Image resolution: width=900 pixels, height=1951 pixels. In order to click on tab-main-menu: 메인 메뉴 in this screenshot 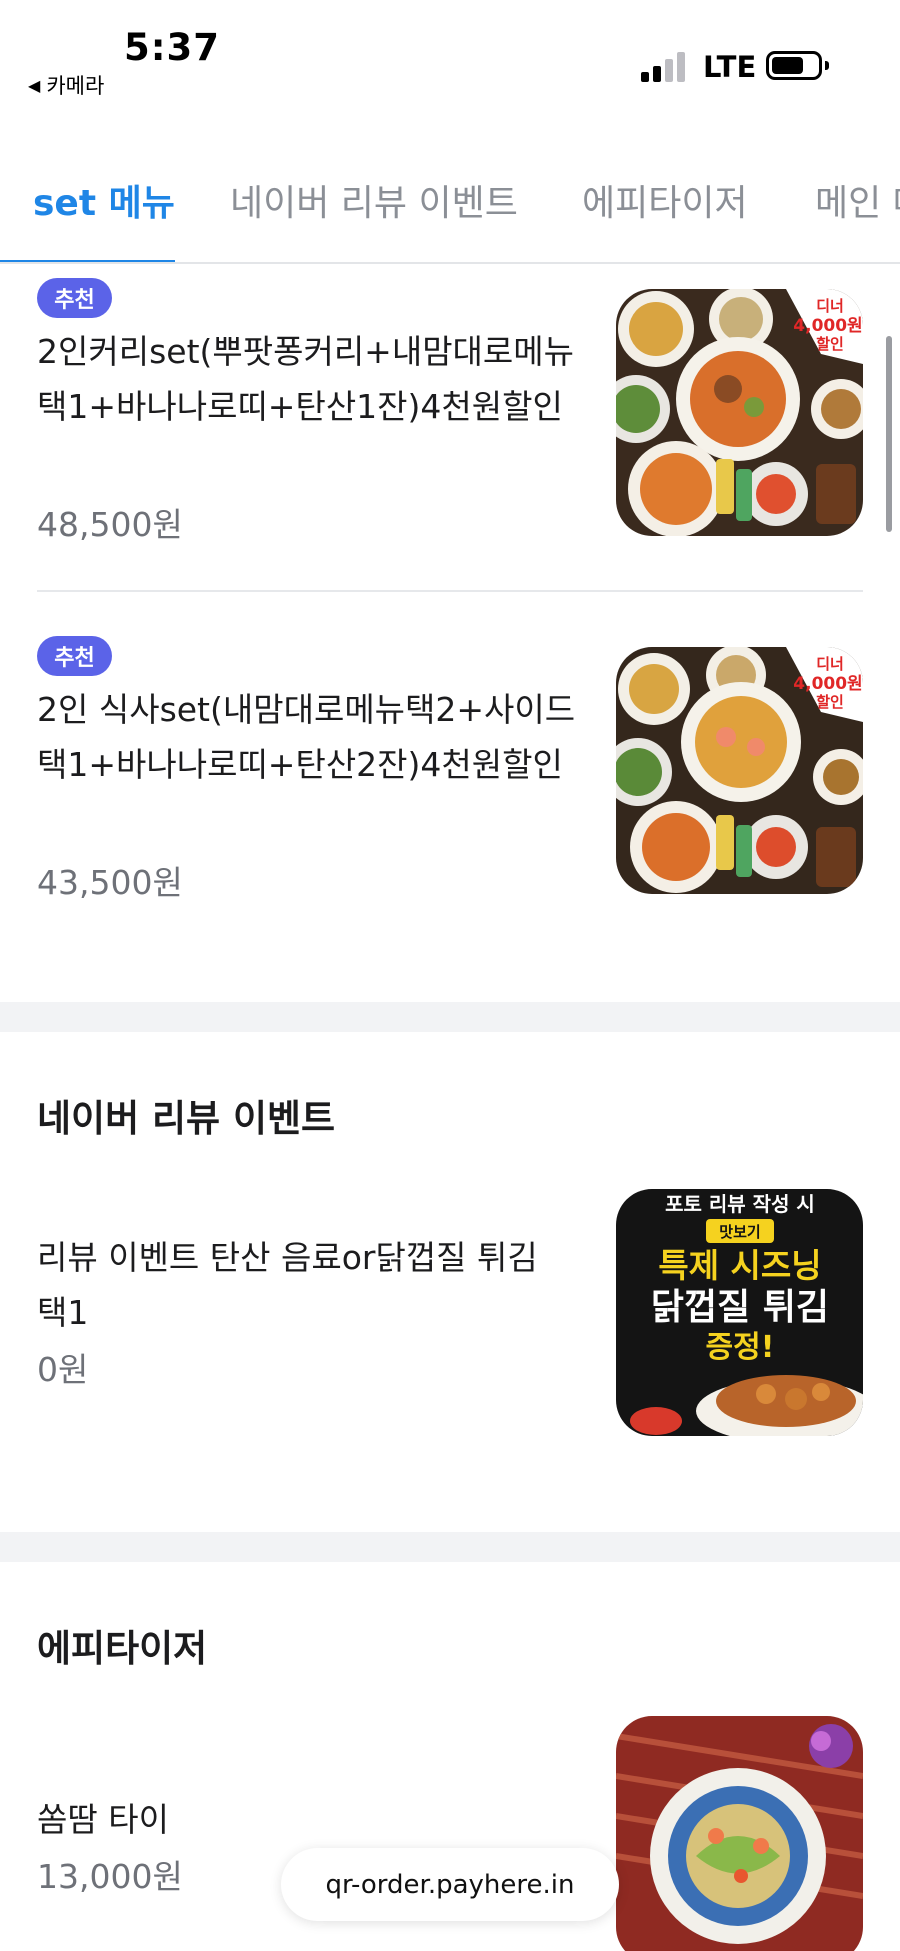, I will do `click(857, 215)`.